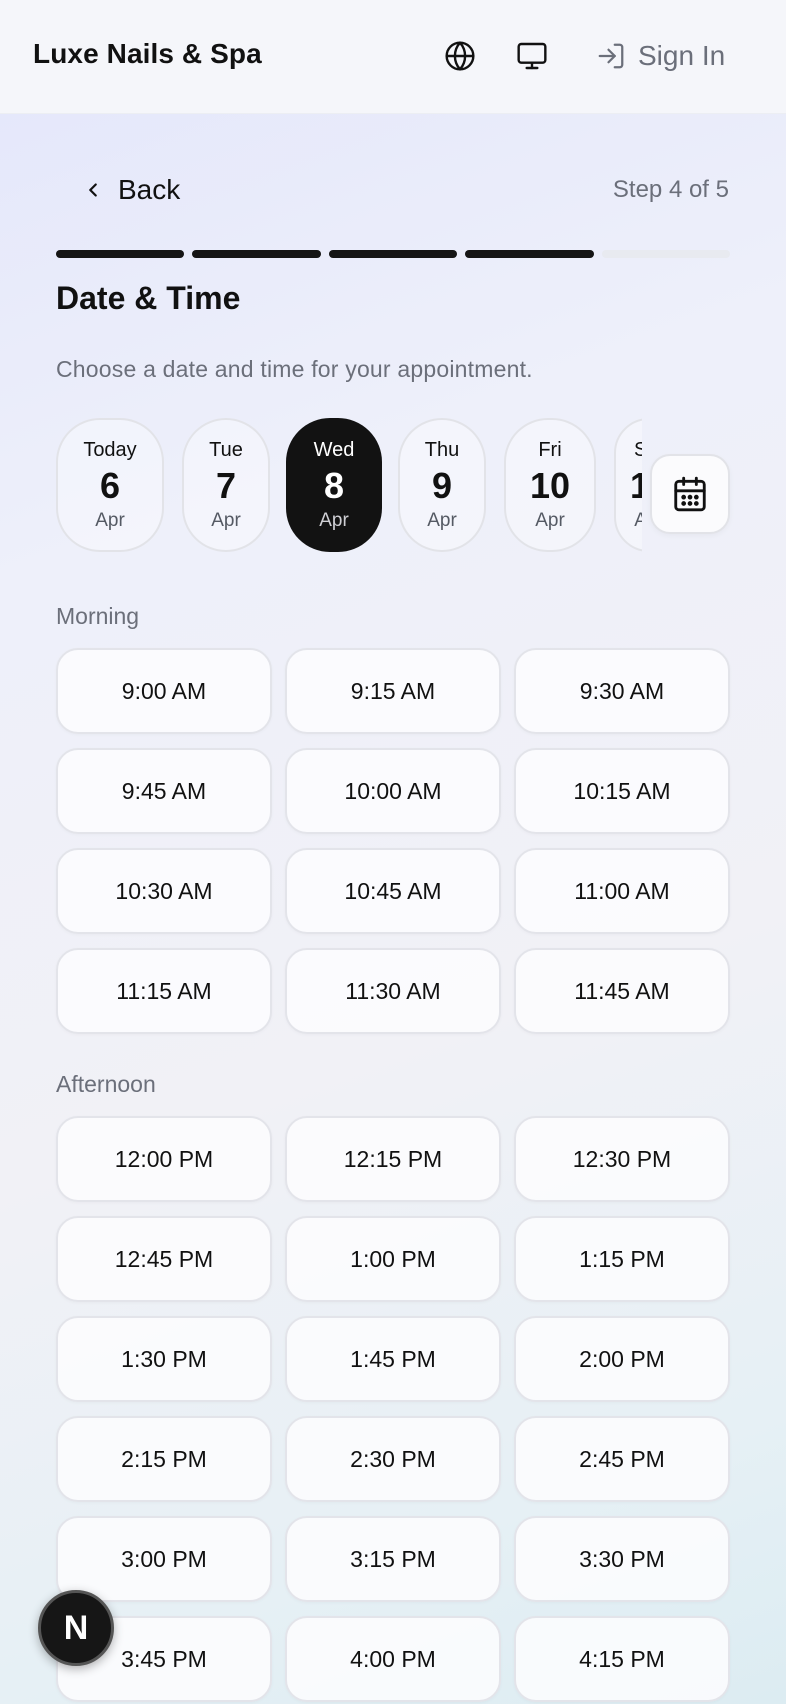 Image resolution: width=786 pixels, height=1704 pixels. Describe the element at coordinates (98, 616) in the screenshot. I see `morning-label: Morning` at that location.